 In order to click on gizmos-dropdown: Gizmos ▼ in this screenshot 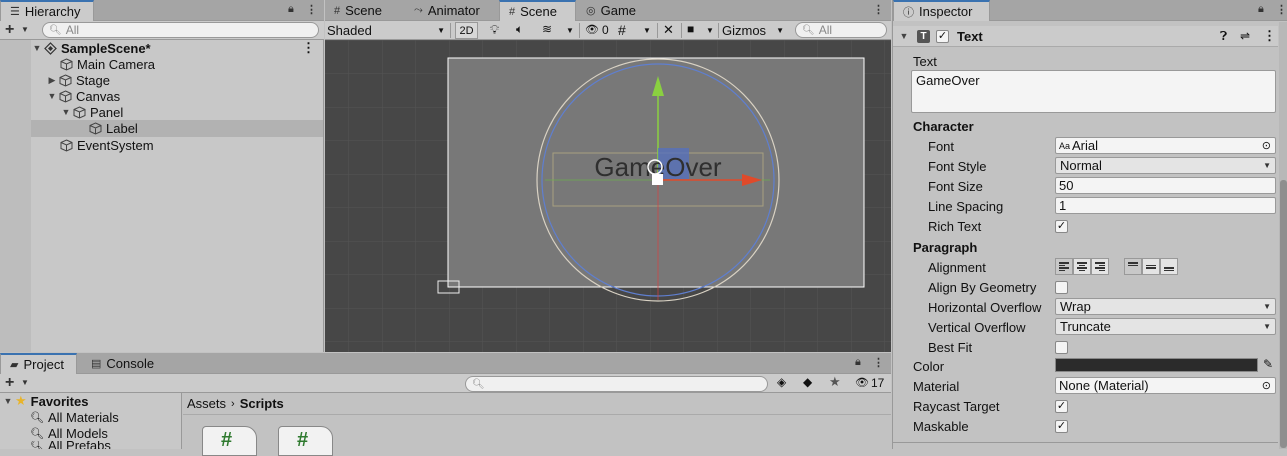, I will do `click(754, 30)`.